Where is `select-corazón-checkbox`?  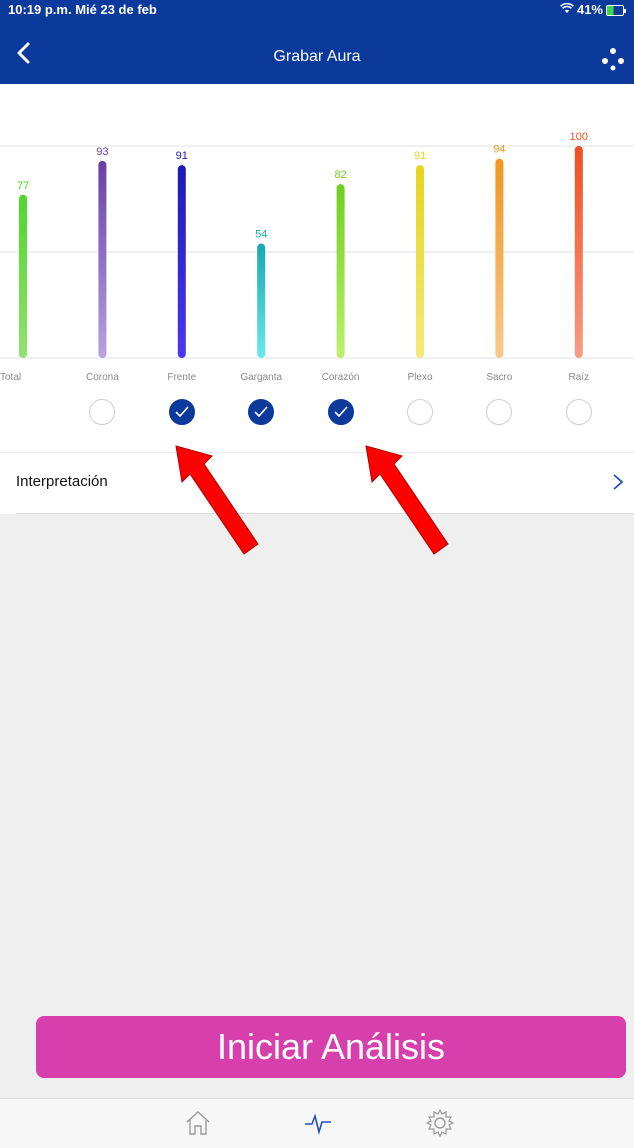 select-corazón-checkbox is located at coordinates (340, 412).